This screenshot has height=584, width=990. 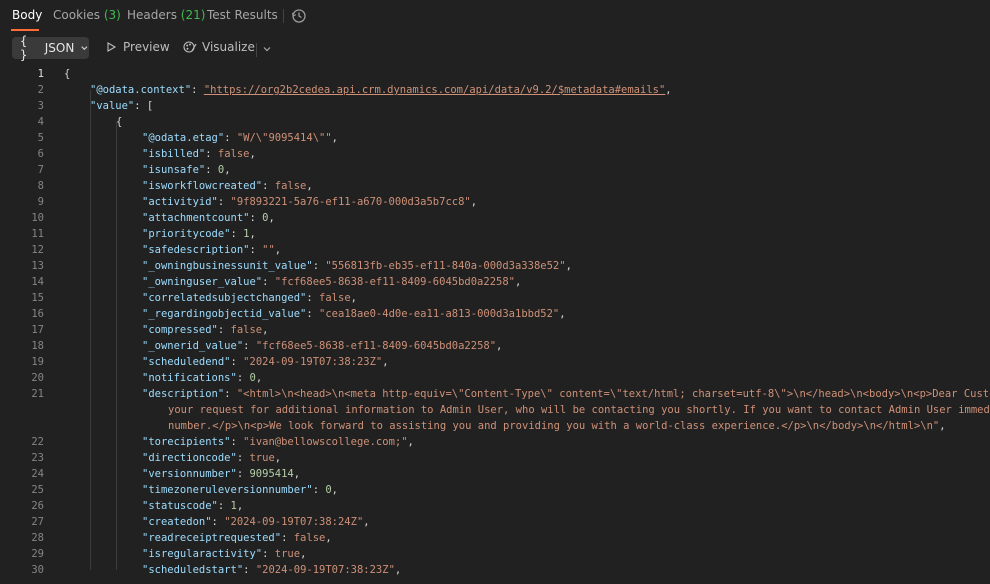 What do you see at coordinates (193, 15) in the screenshot?
I see `tab-headers-count: (21)` at bounding box center [193, 15].